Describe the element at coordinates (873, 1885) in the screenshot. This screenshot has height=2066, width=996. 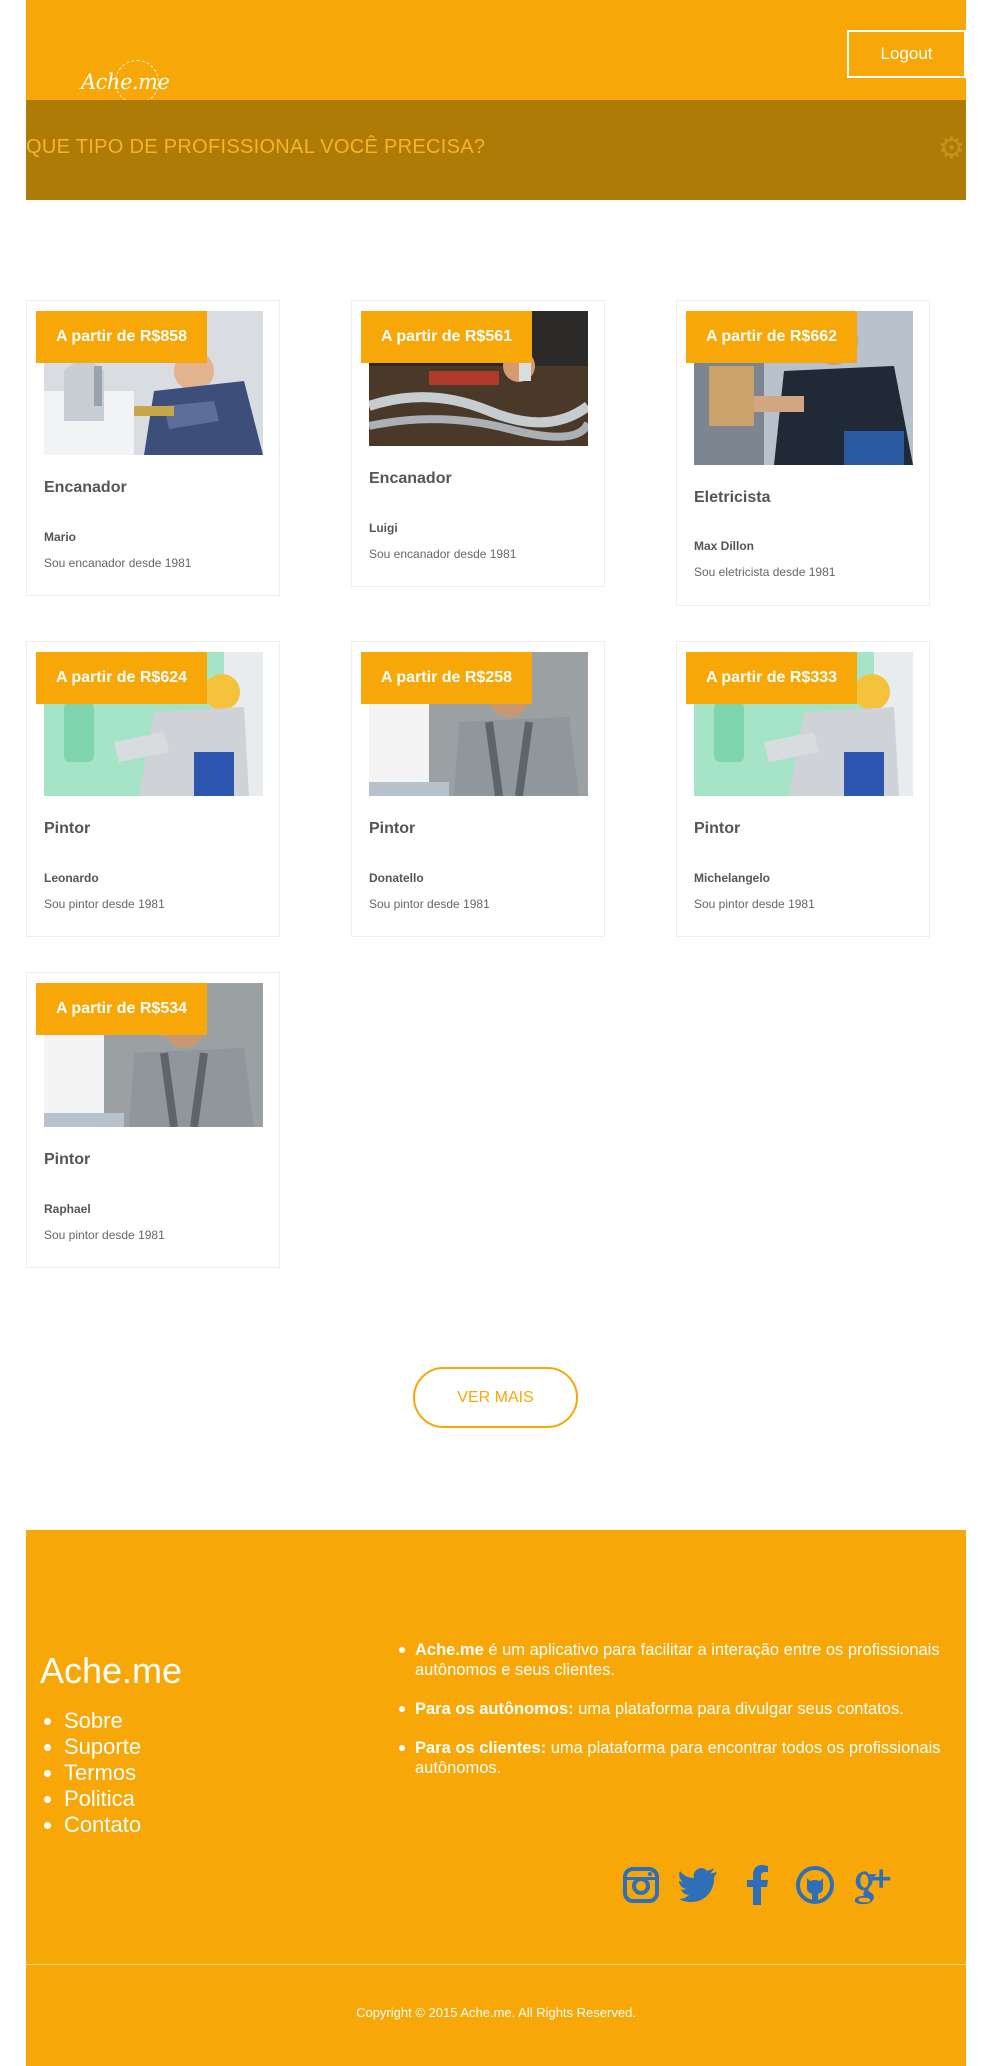
I see `google-plus-icon` at that location.